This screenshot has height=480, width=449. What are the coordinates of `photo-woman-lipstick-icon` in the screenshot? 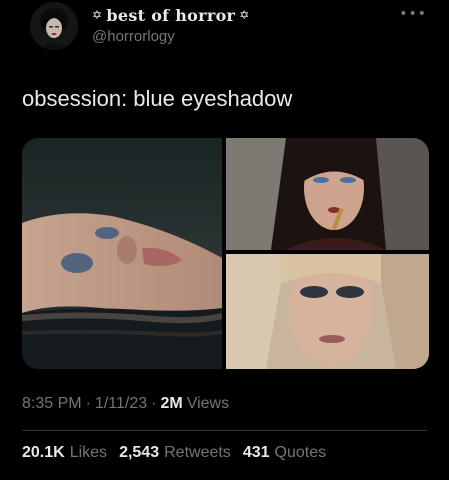 It's located at (327, 194).